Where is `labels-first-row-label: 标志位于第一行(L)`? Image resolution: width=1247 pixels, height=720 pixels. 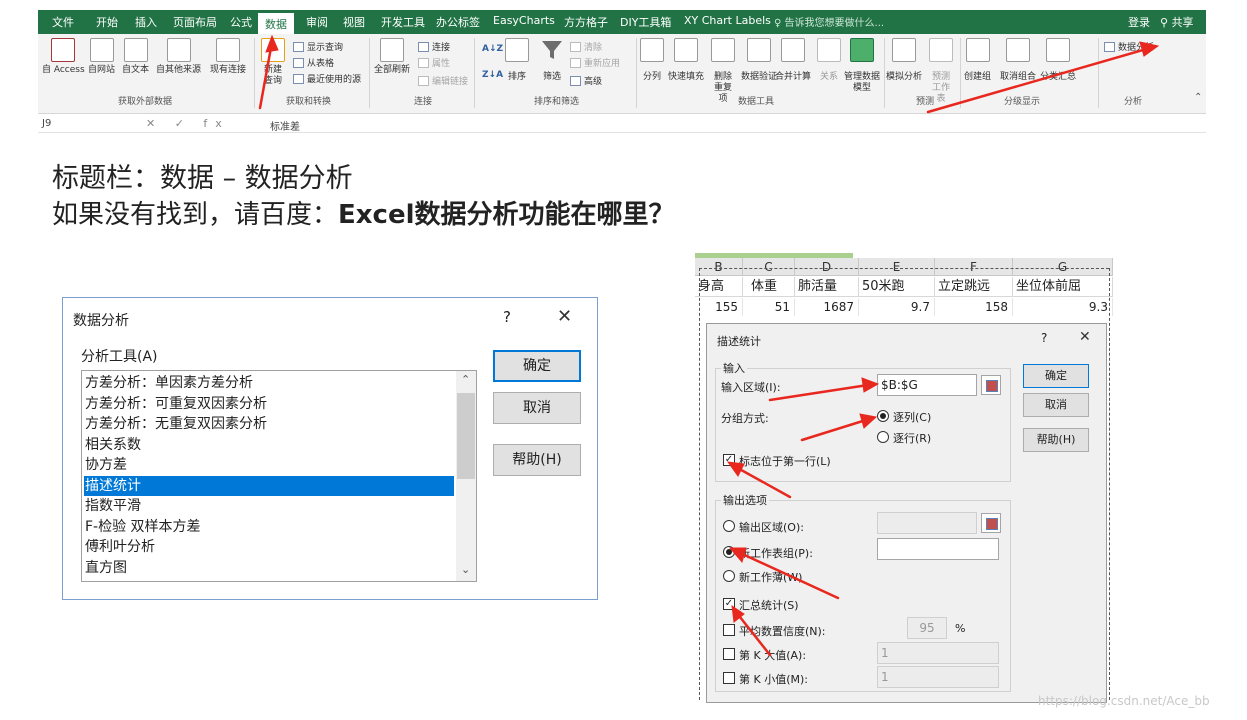 labels-first-row-label: 标志位于第一行(L) is located at coordinates (785, 461).